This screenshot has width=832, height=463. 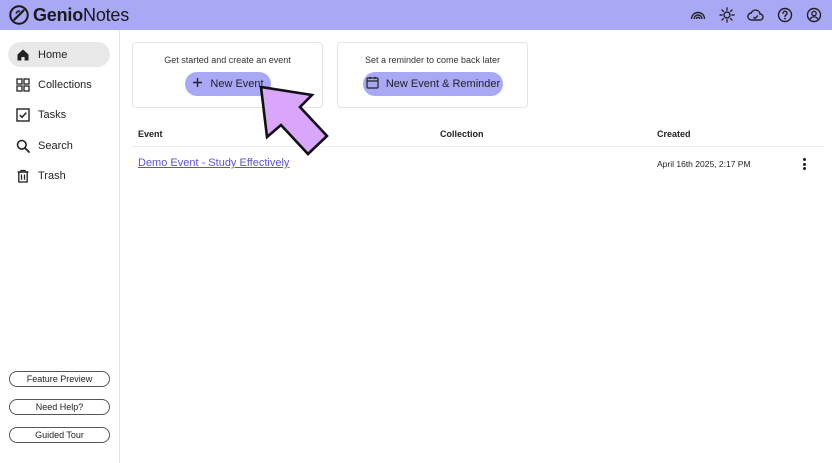 What do you see at coordinates (697, 15) in the screenshot?
I see `rainbow-icon` at bounding box center [697, 15].